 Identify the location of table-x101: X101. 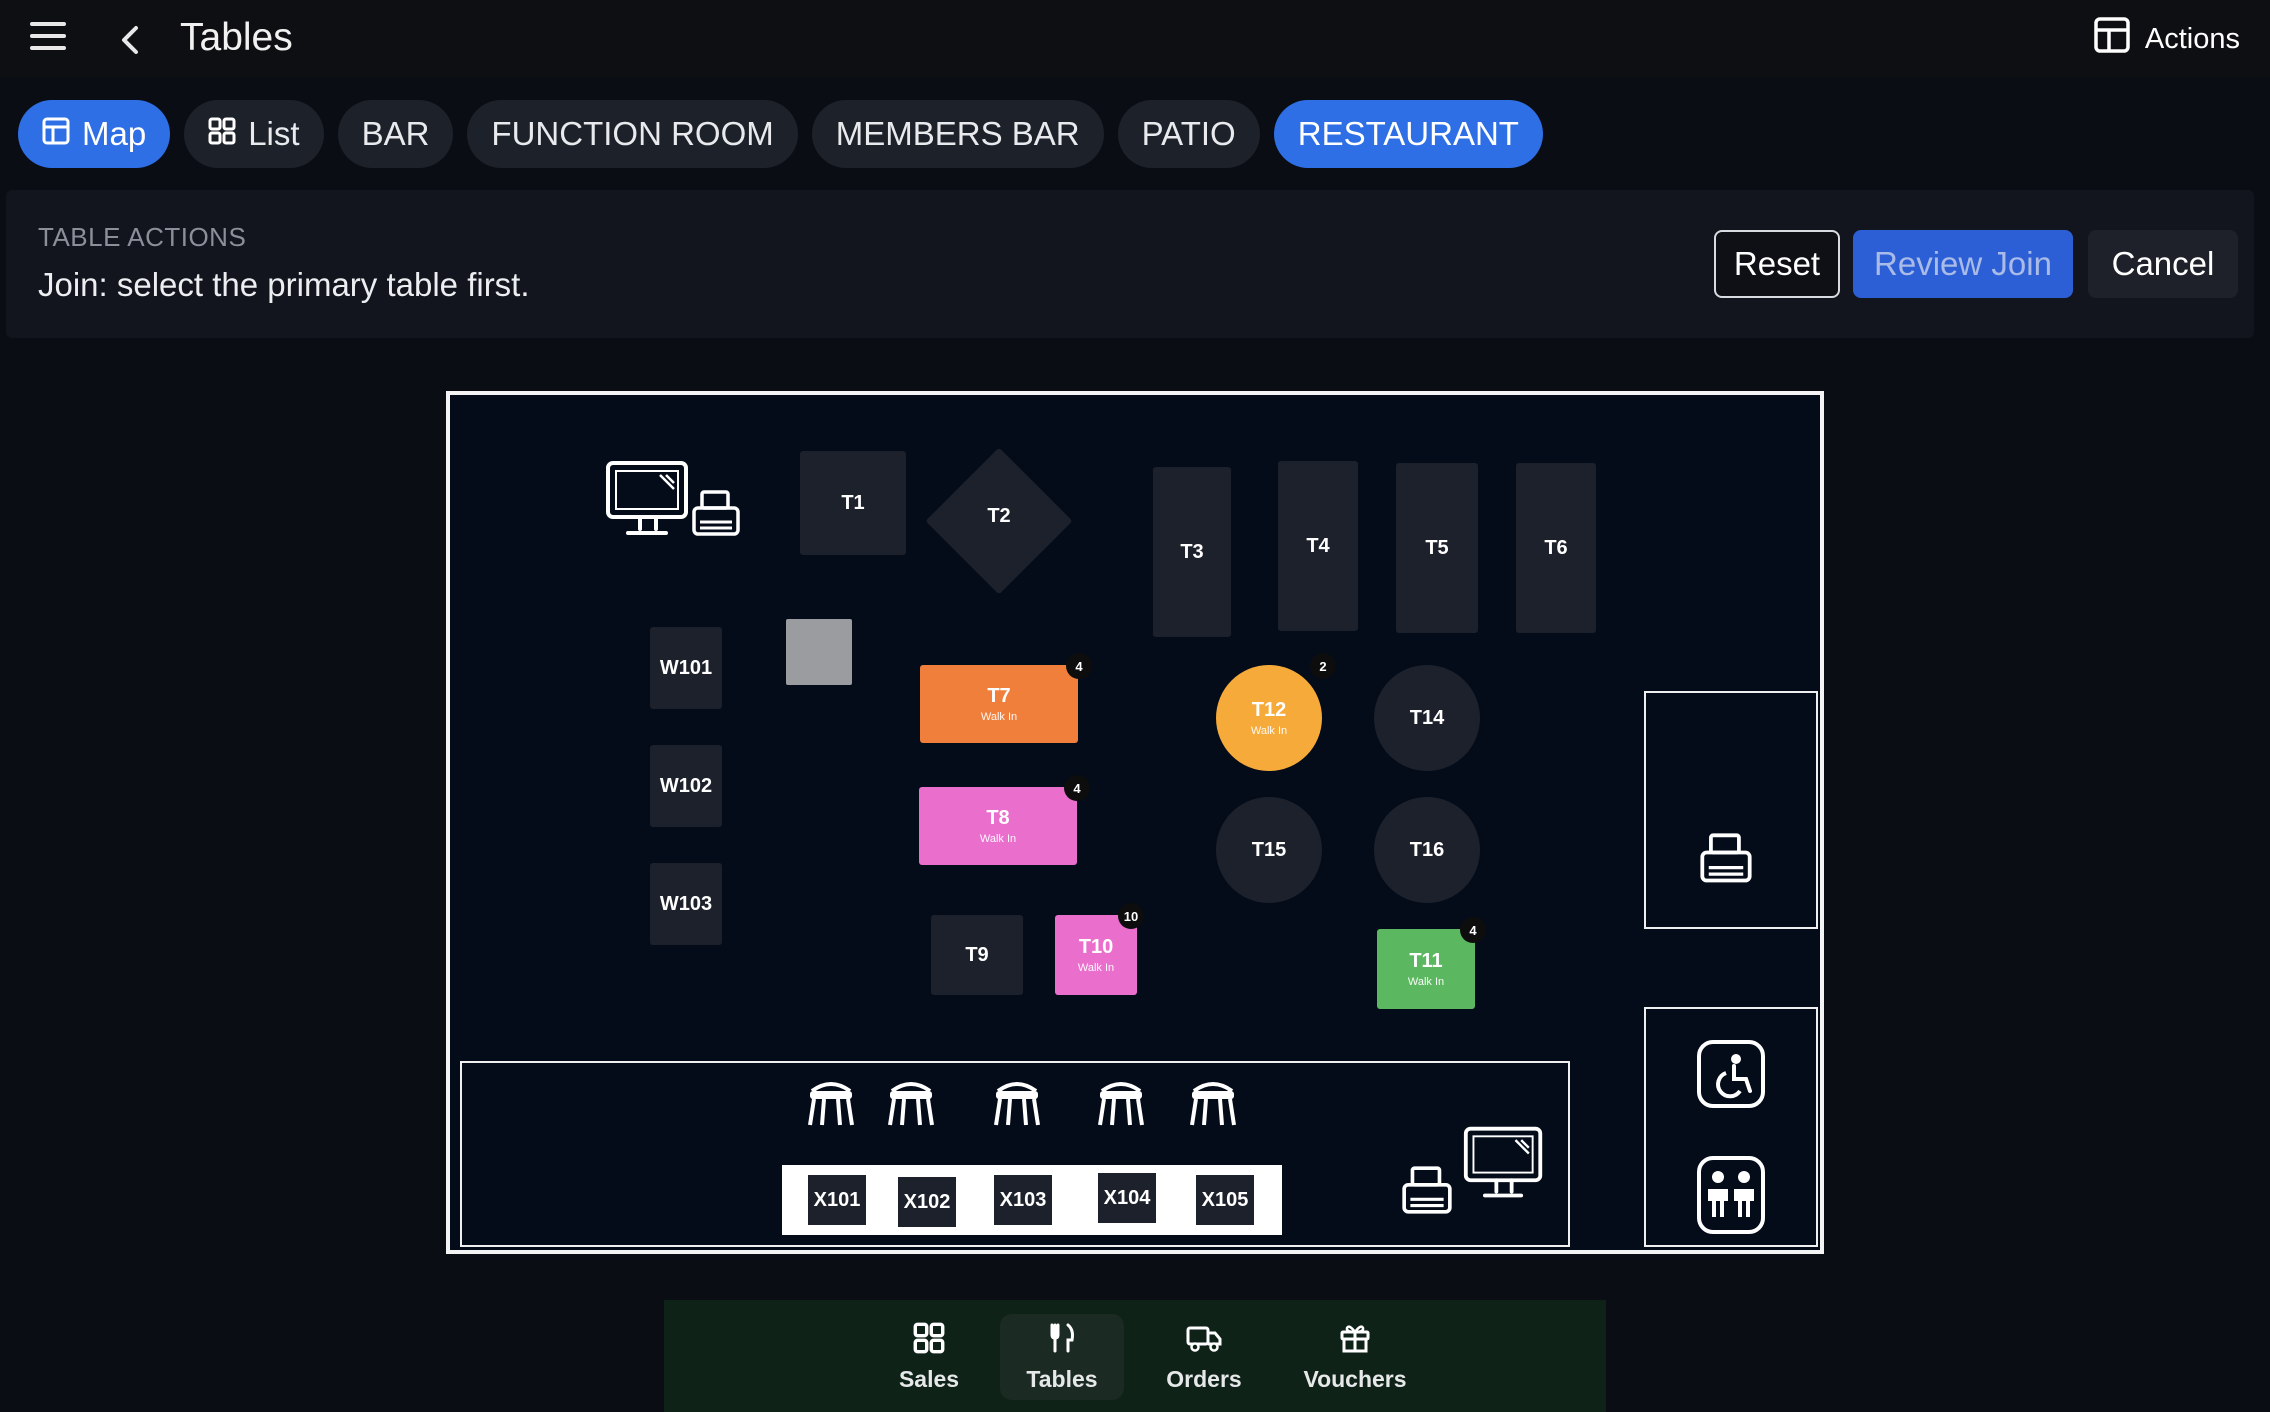
(837, 1200).